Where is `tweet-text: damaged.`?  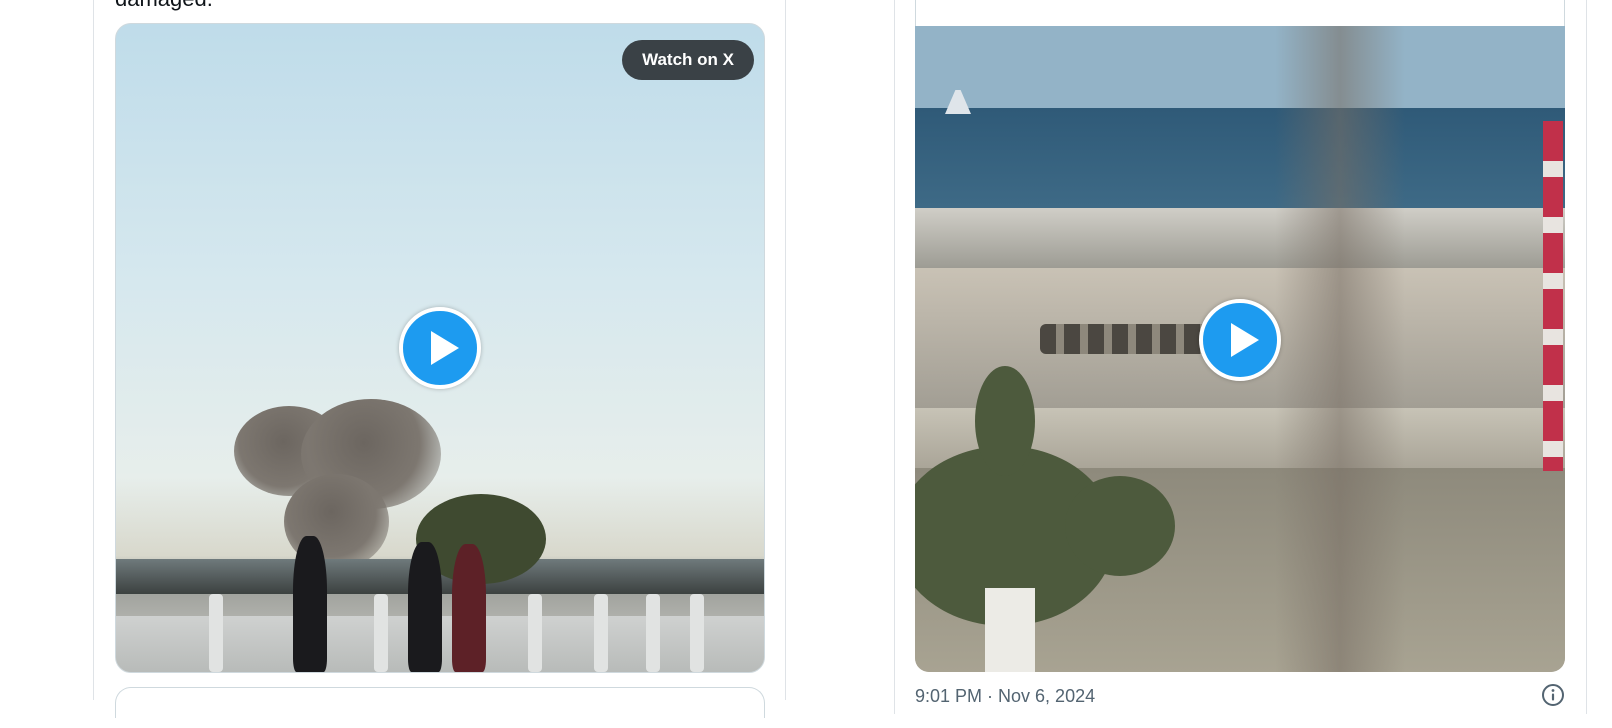
tweet-text: damaged. is located at coordinates (164, 5).